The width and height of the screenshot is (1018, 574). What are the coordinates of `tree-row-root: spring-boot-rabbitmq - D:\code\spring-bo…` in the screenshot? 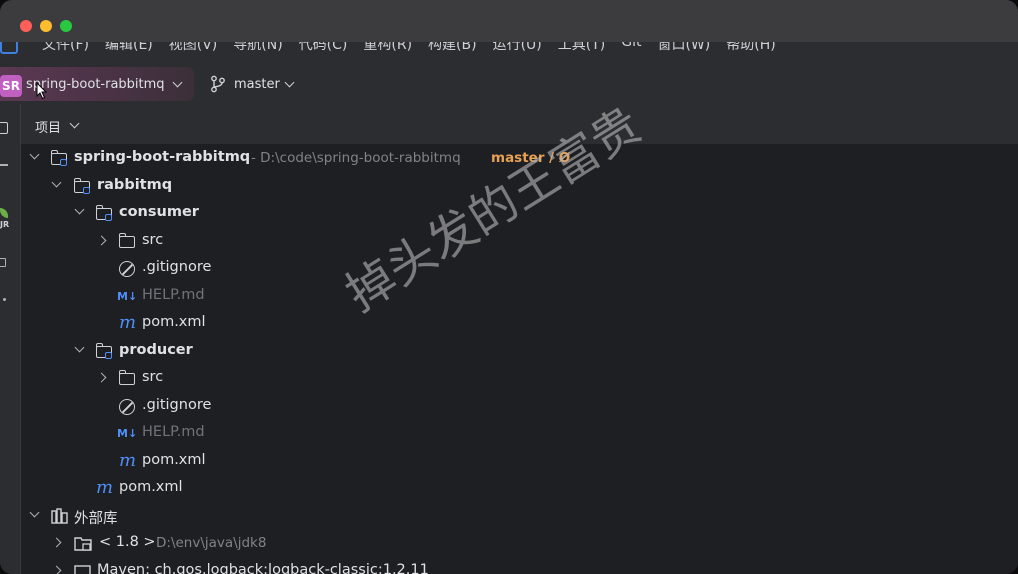 It's located at (519, 158).